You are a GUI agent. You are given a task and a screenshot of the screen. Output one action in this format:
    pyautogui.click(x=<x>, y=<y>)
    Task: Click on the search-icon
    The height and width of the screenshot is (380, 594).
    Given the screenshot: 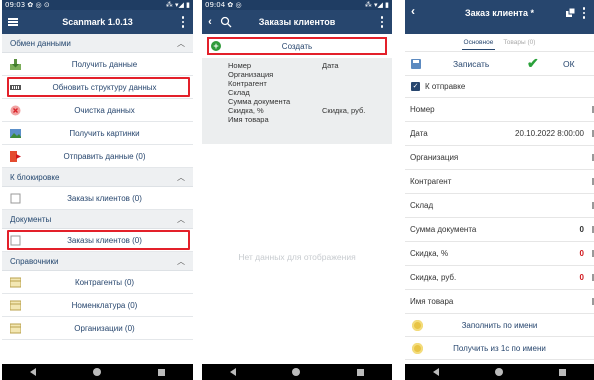 What is the action you would take?
    pyautogui.click(x=226, y=22)
    